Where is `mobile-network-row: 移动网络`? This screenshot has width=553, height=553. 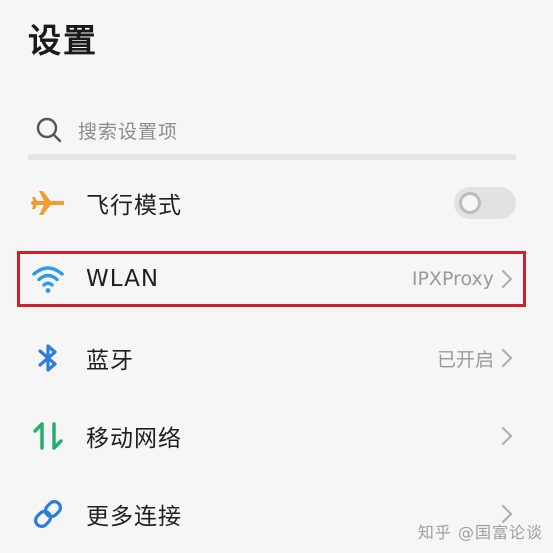 mobile-network-row: 移动网络 is located at coordinates (272, 436).